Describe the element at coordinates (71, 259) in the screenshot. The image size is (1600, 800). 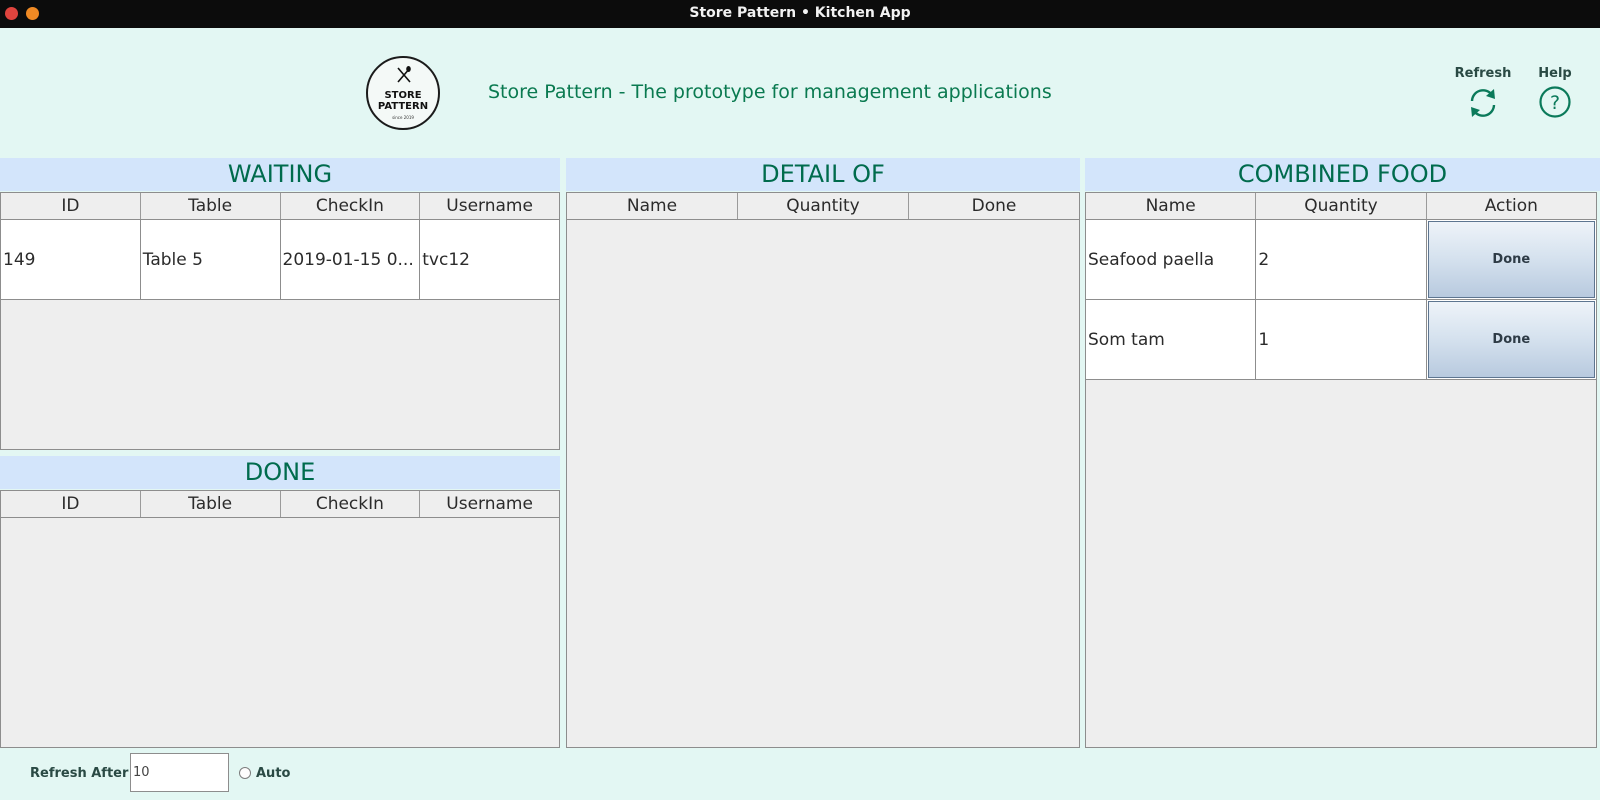
I see `cell-id: 149` at that location.